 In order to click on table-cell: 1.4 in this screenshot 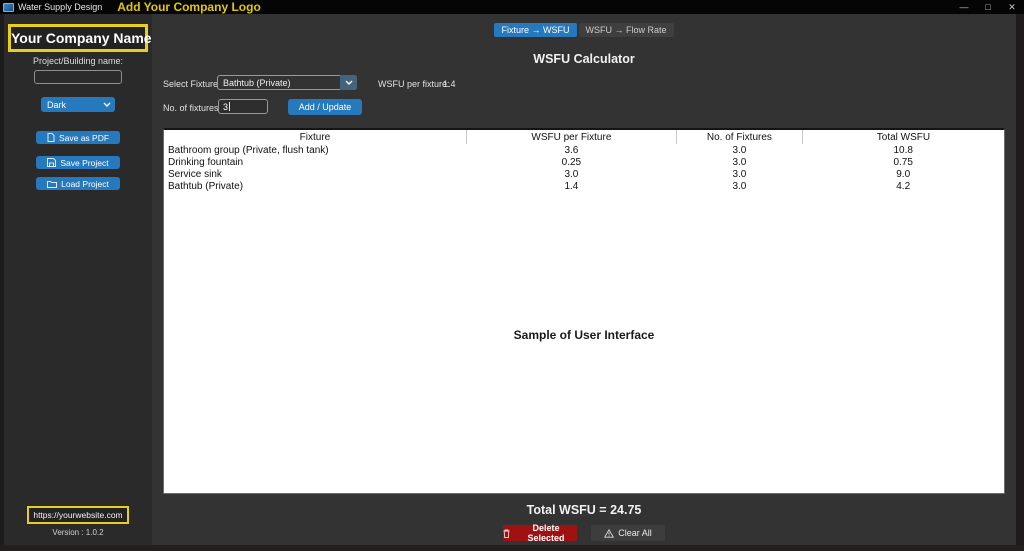, I will do `click(571, 186)`.